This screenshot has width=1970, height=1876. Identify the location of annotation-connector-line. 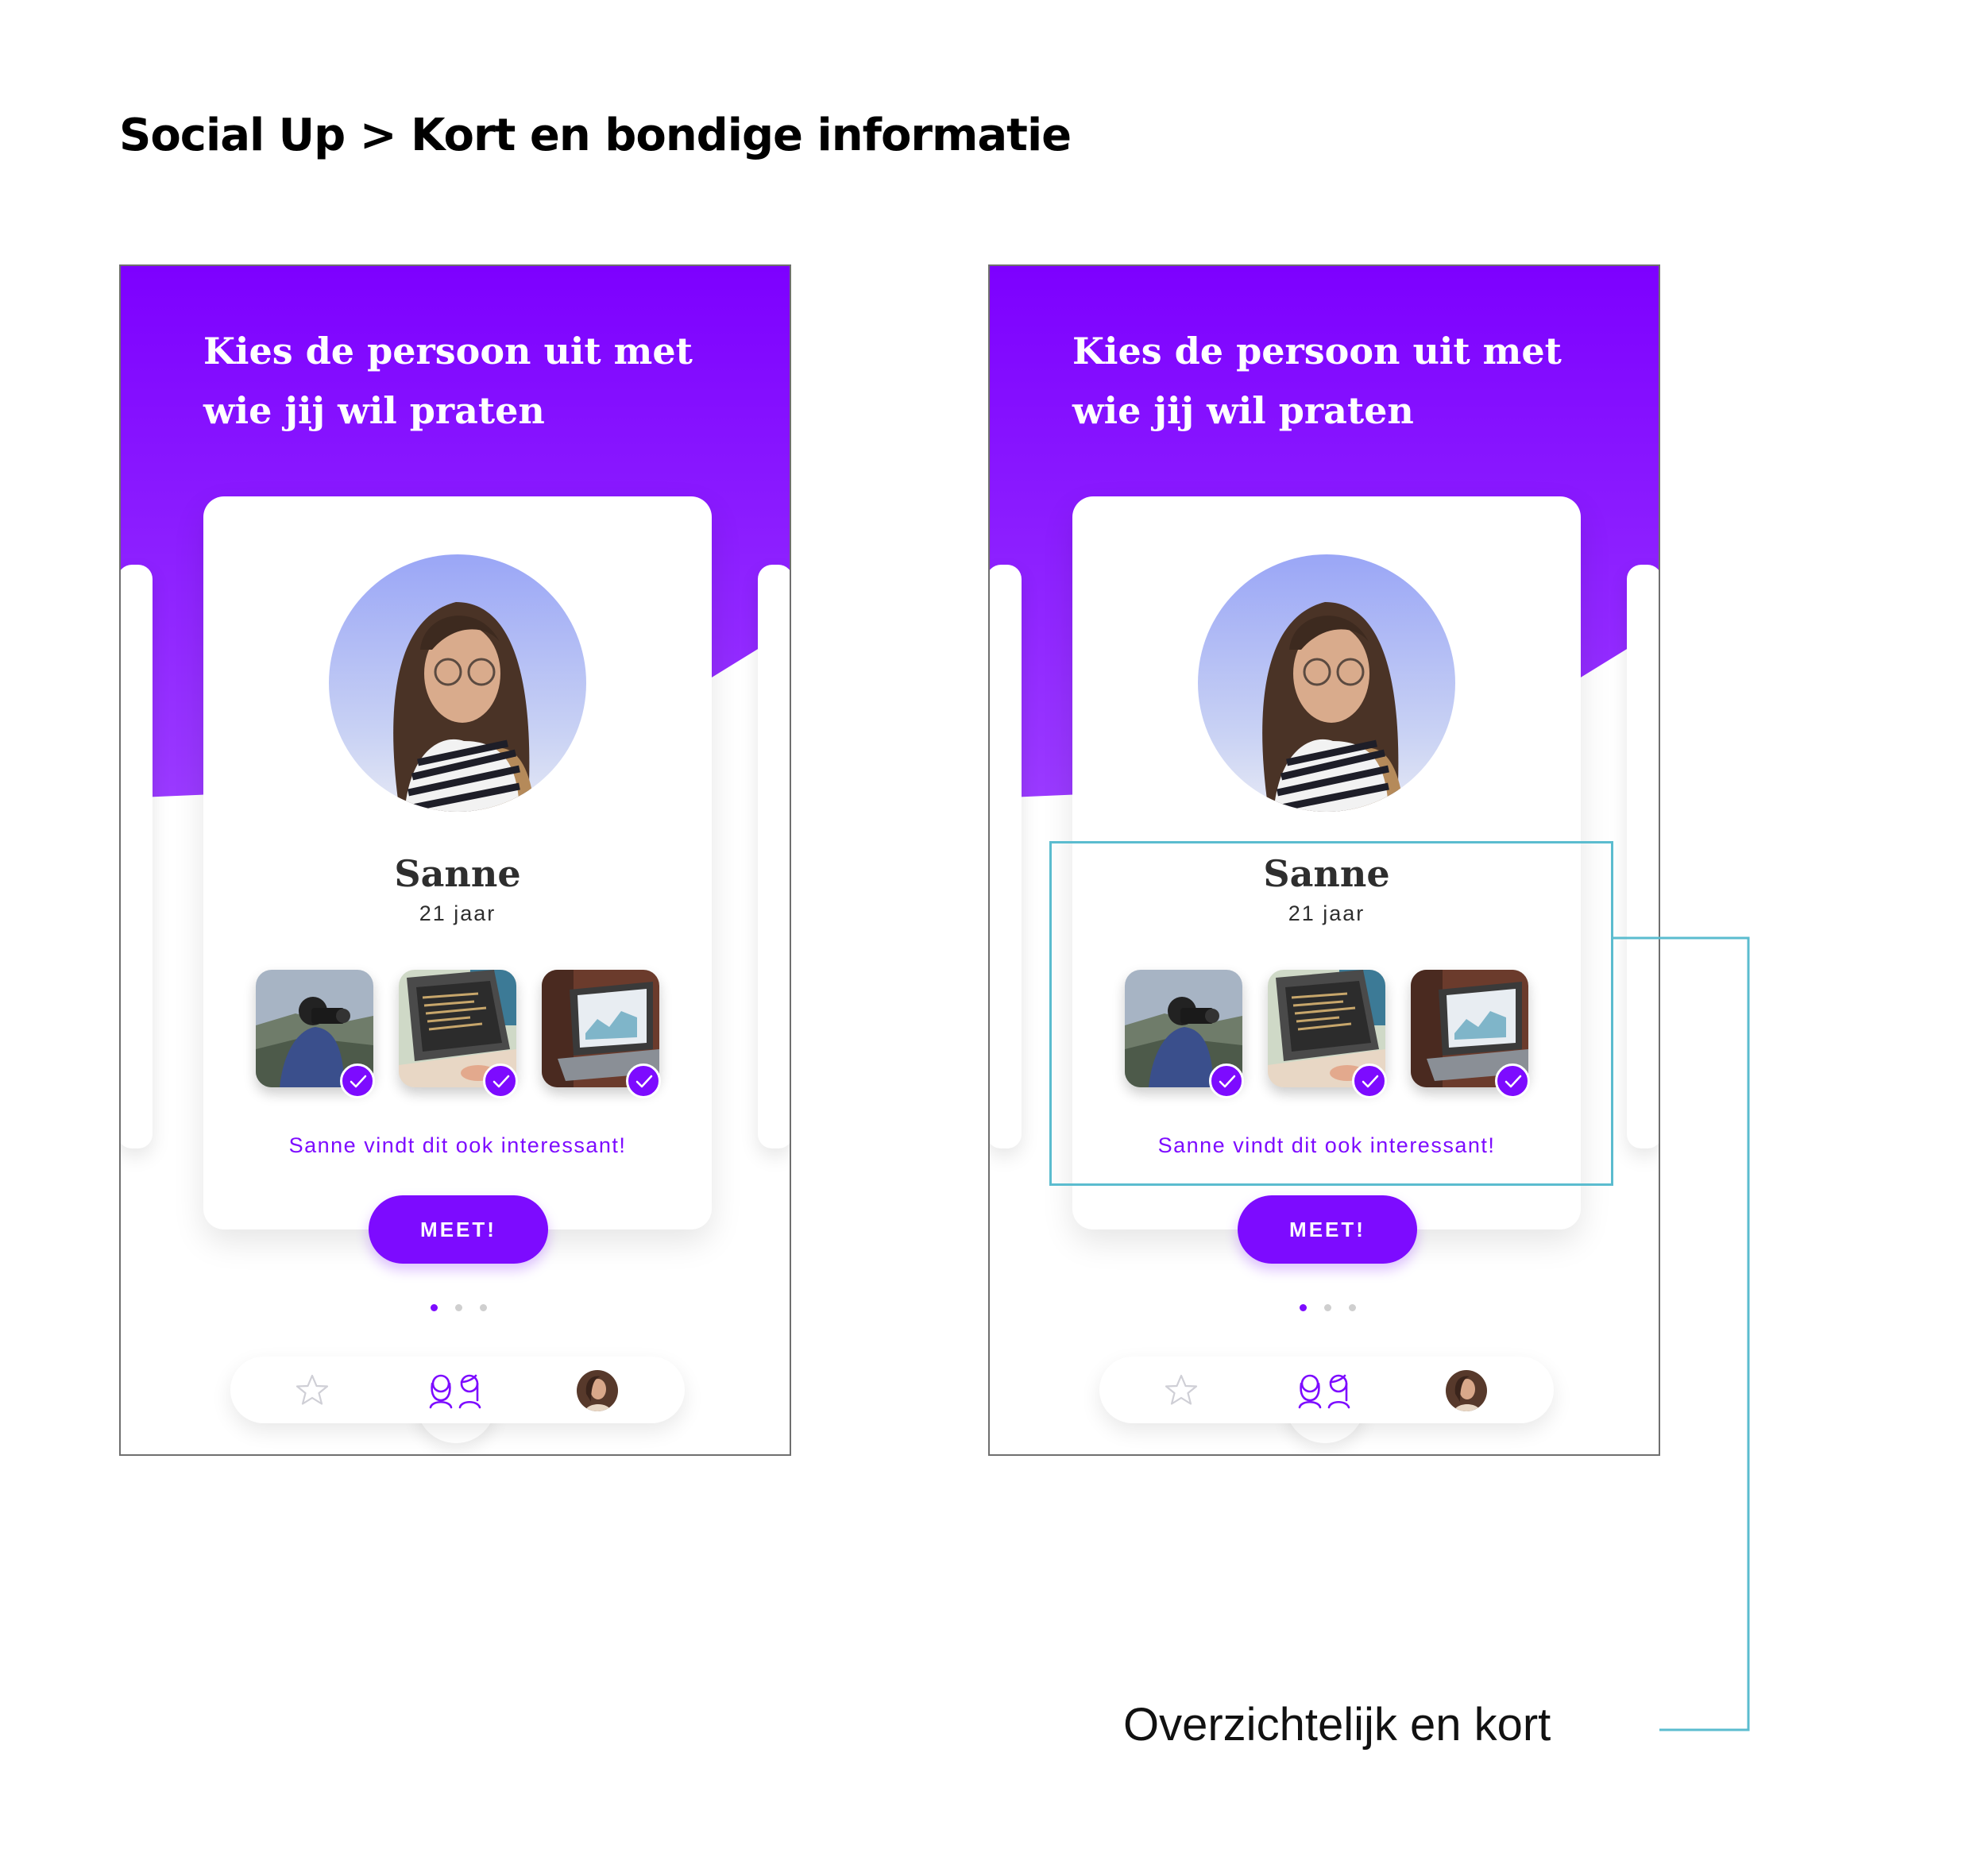
(1681, 1333).